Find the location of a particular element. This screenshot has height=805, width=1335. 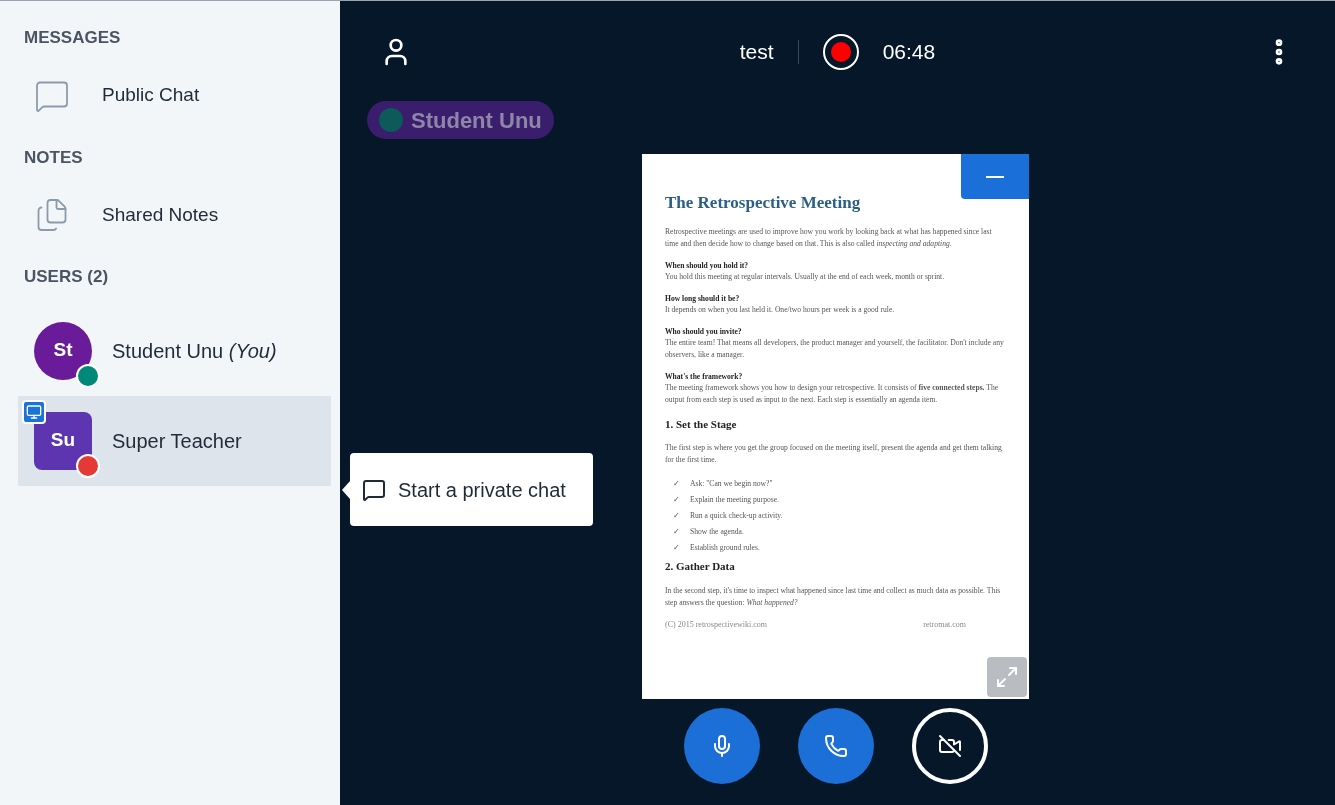

user-avatar: Su is located at coordinates (63, 440).